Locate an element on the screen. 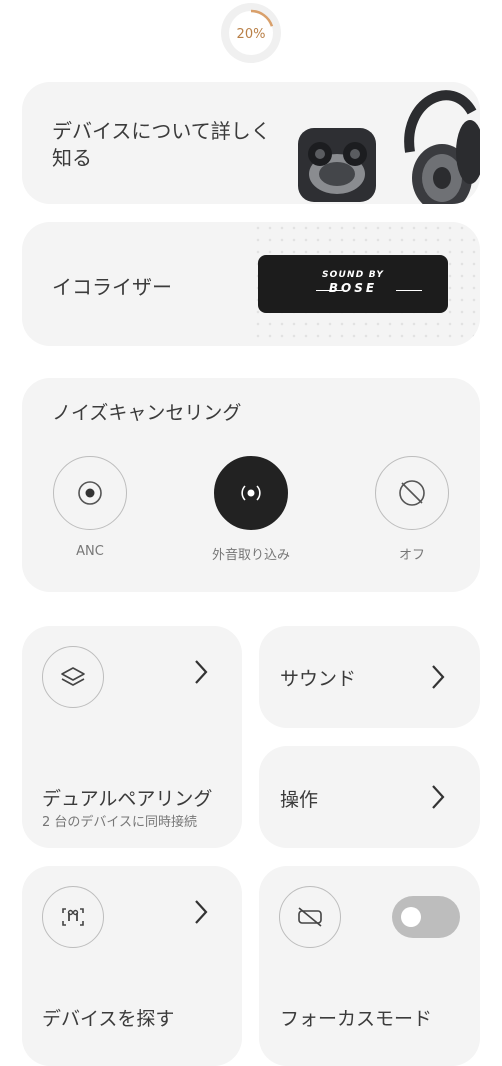 The image size is (502, 1066). dual-pairing-card: デュアルペアリング 2 台のデバイスに同時接続 is located at coordinates (132, 737).